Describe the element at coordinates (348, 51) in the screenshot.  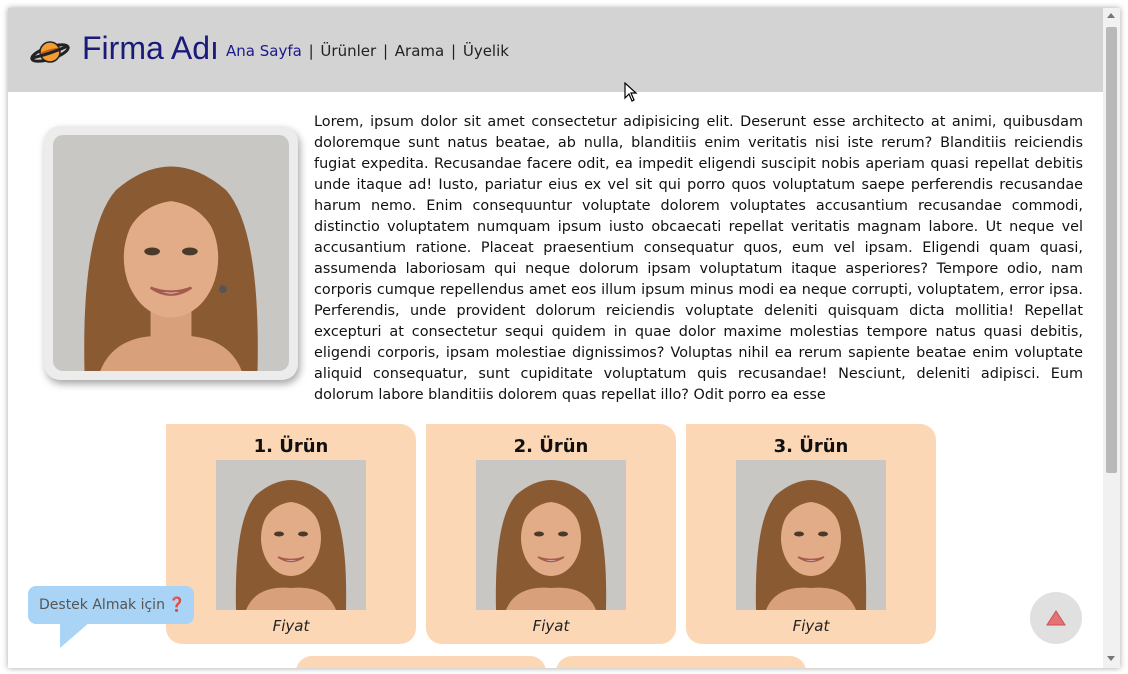
I see `nav-link-products: Ürünler` at that location.